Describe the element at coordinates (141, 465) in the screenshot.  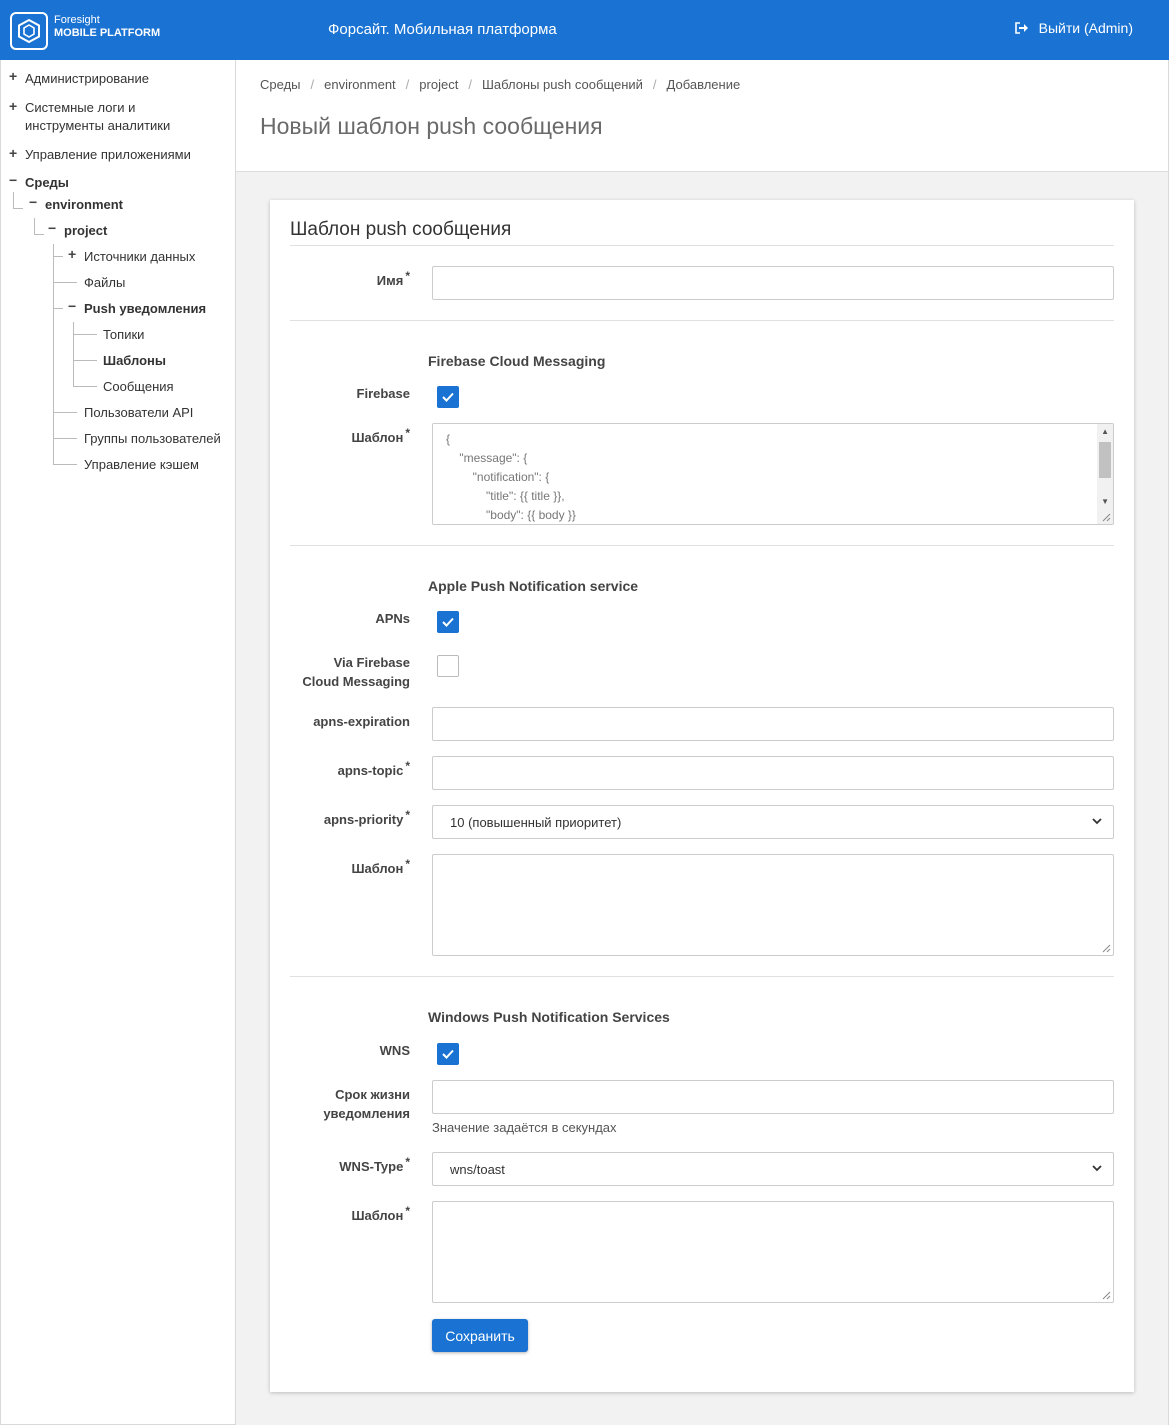
I see `sidebar-item-cache: Управление кэшем` at that location.